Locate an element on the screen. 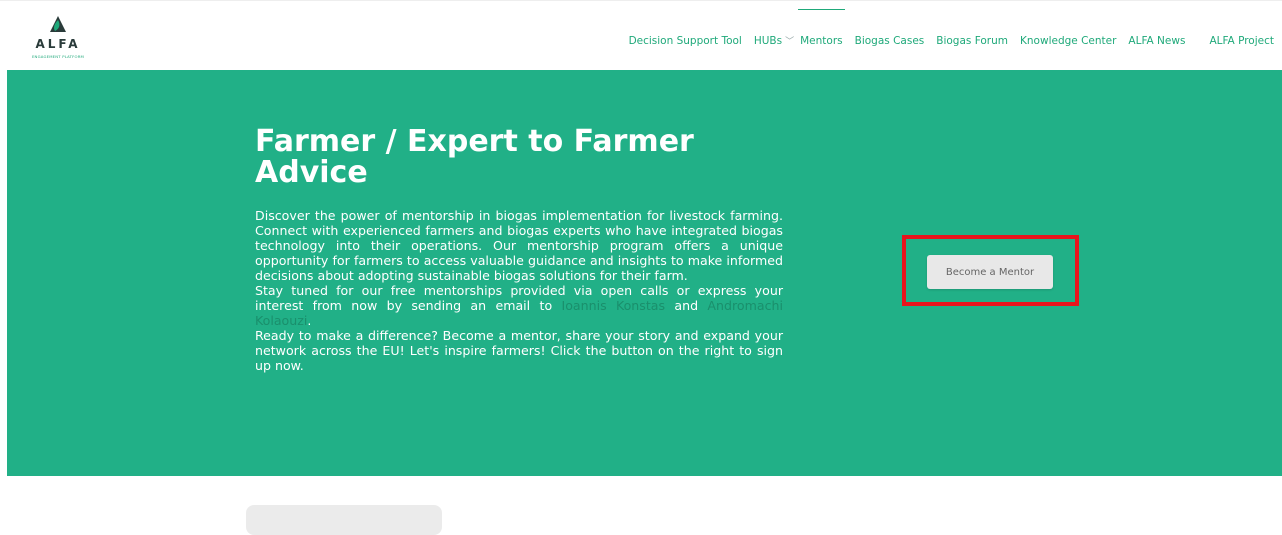  nav-biogas-forum: Biogas Forum is located at coordinates (972, 41).